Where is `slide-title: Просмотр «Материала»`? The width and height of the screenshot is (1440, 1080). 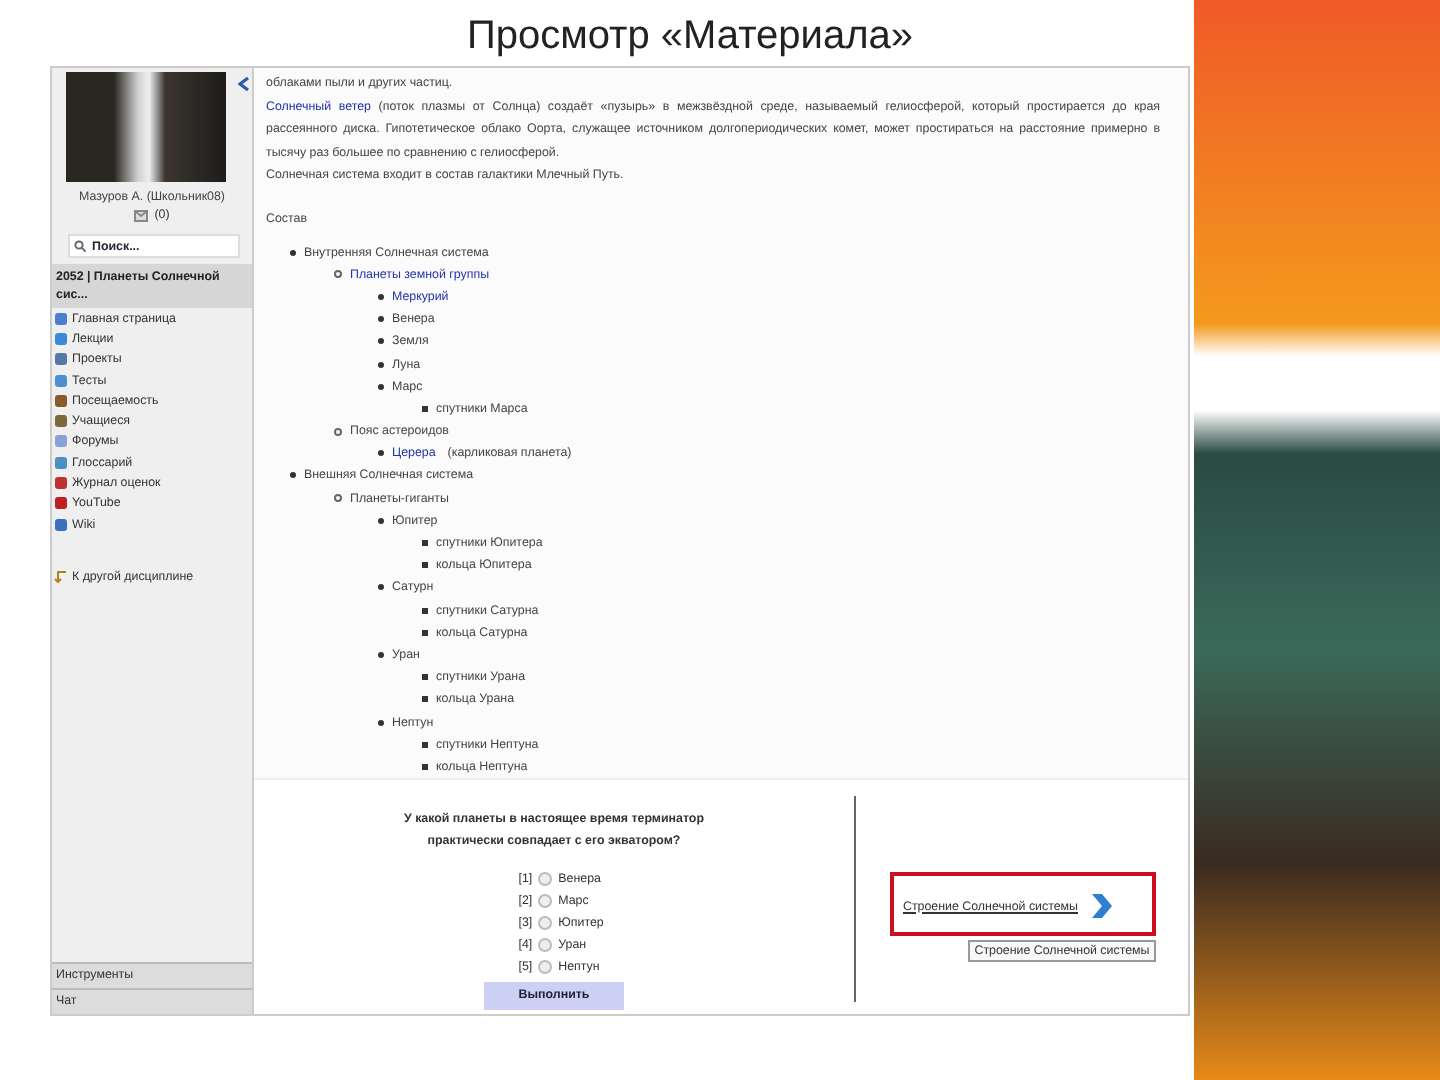 slide-title: Просмотр «Материала» is located at coordinates (690, 37).